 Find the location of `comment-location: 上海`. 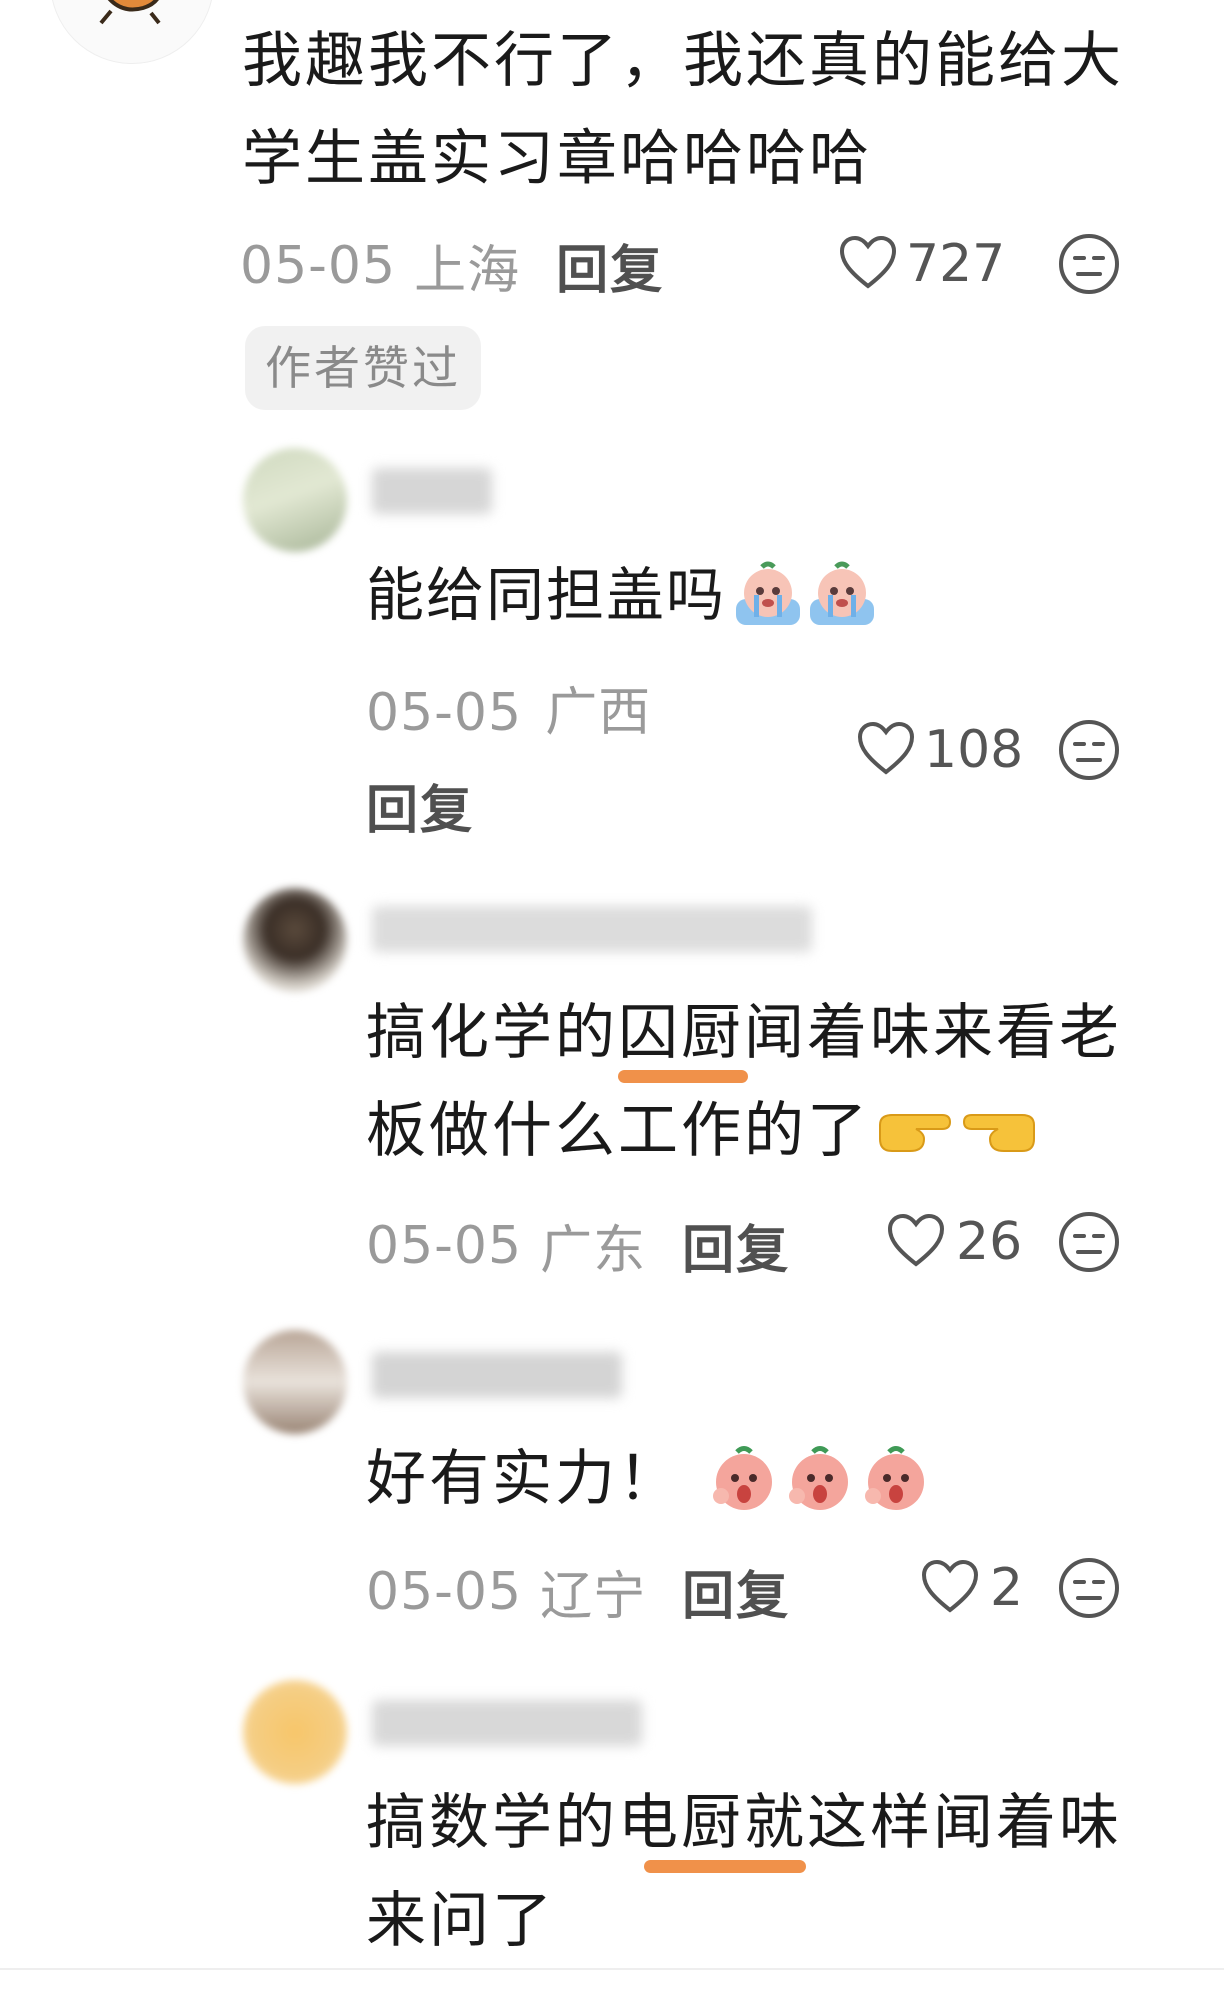

comment-location: 上海 is located at coordinates (467, 271).